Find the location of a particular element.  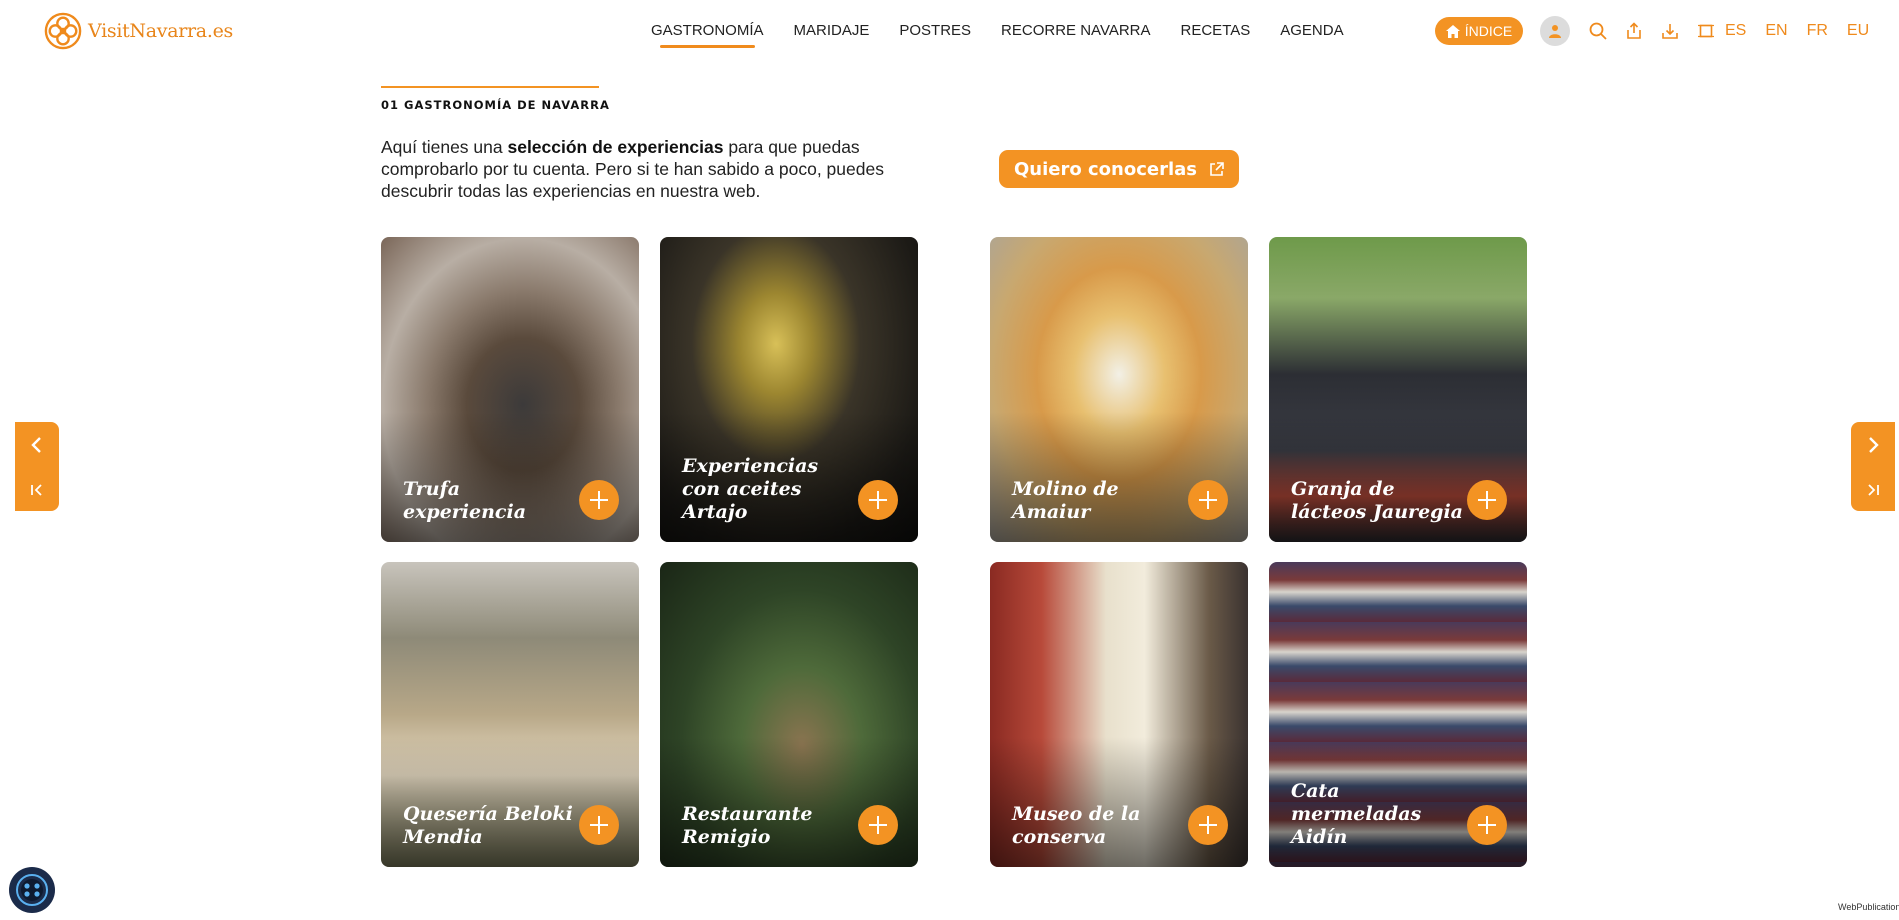

footer-credit: WebPublication is located at coordinates (1868, 907).